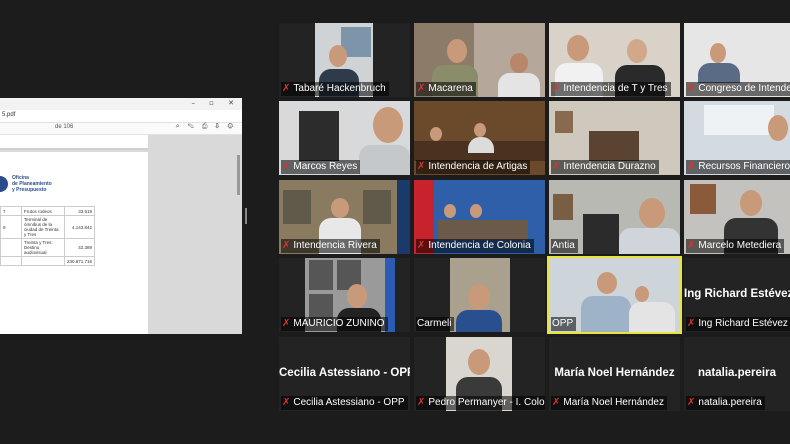 Image resolution: width=790 pixels, height=444 pixels. I want to click on participant-tile: ✗ Intendencia de Colonia, so click(479, 217).